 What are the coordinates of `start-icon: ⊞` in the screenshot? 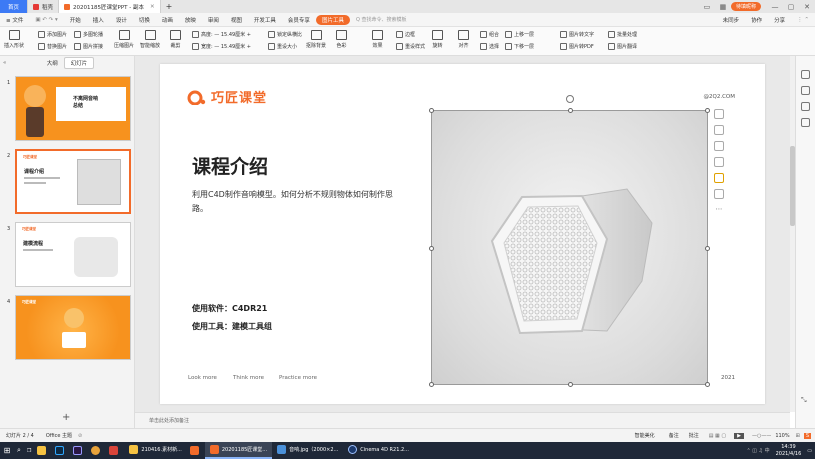 It's located at (7, 450).